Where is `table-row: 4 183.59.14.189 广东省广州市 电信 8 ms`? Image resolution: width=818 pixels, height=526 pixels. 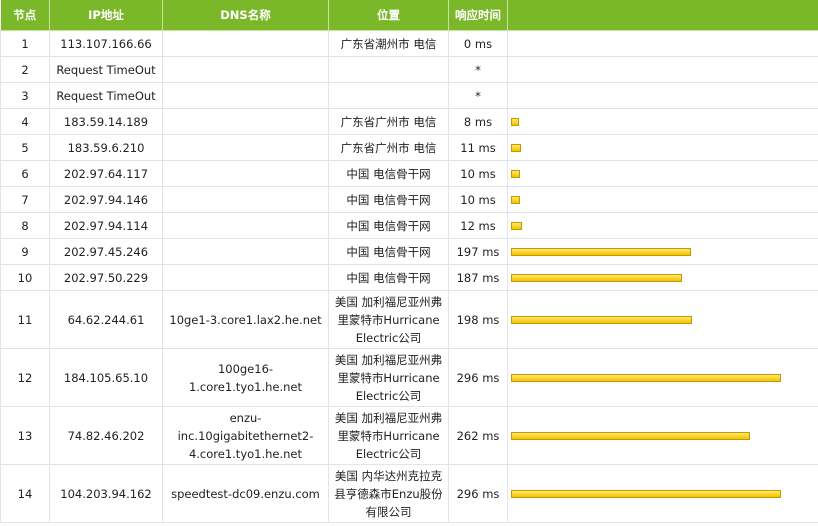 table-row: 4 183.59.14.189 广东省广州市 电信 8 ms is located at coordinates (409, 121).